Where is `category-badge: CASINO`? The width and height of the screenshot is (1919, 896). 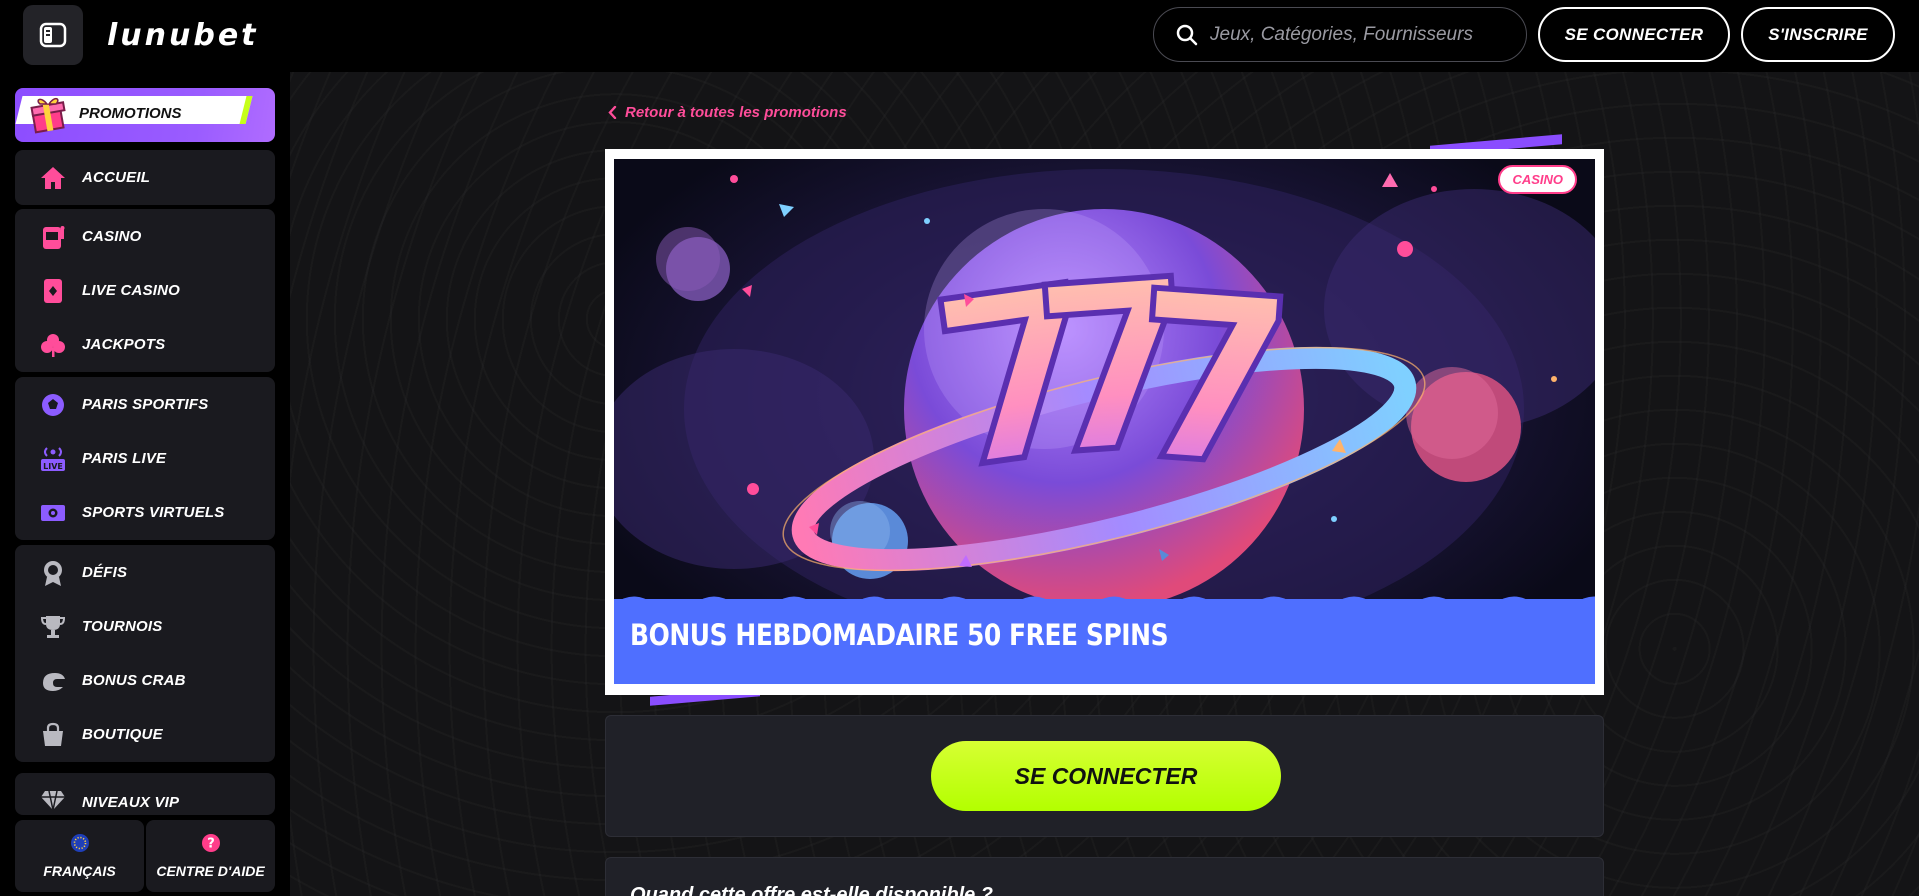 category-badge: CASINO is located at coordinates (1537, 179).